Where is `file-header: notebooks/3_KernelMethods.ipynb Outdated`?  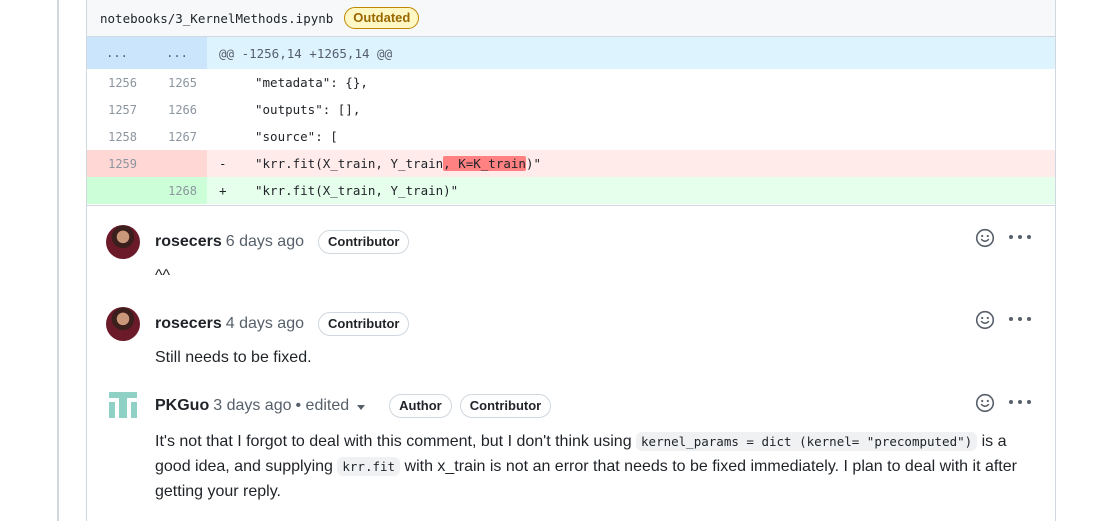 file-header: notebooks/3_KernelMethods.ipynb Outdated is located at coordinates (571, 18).